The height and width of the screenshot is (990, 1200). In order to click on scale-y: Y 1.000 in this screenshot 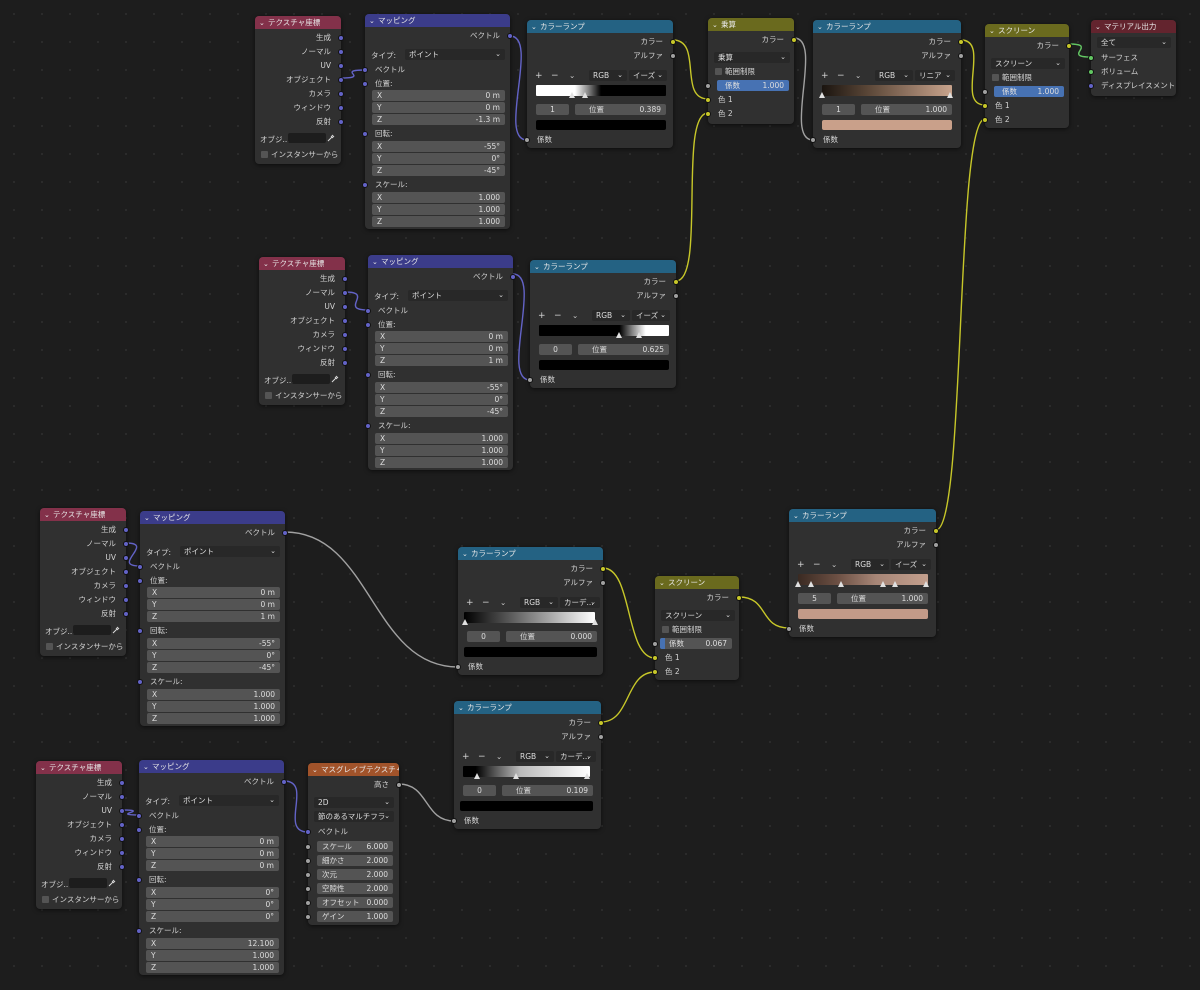, I will do `click(212, 955)`.